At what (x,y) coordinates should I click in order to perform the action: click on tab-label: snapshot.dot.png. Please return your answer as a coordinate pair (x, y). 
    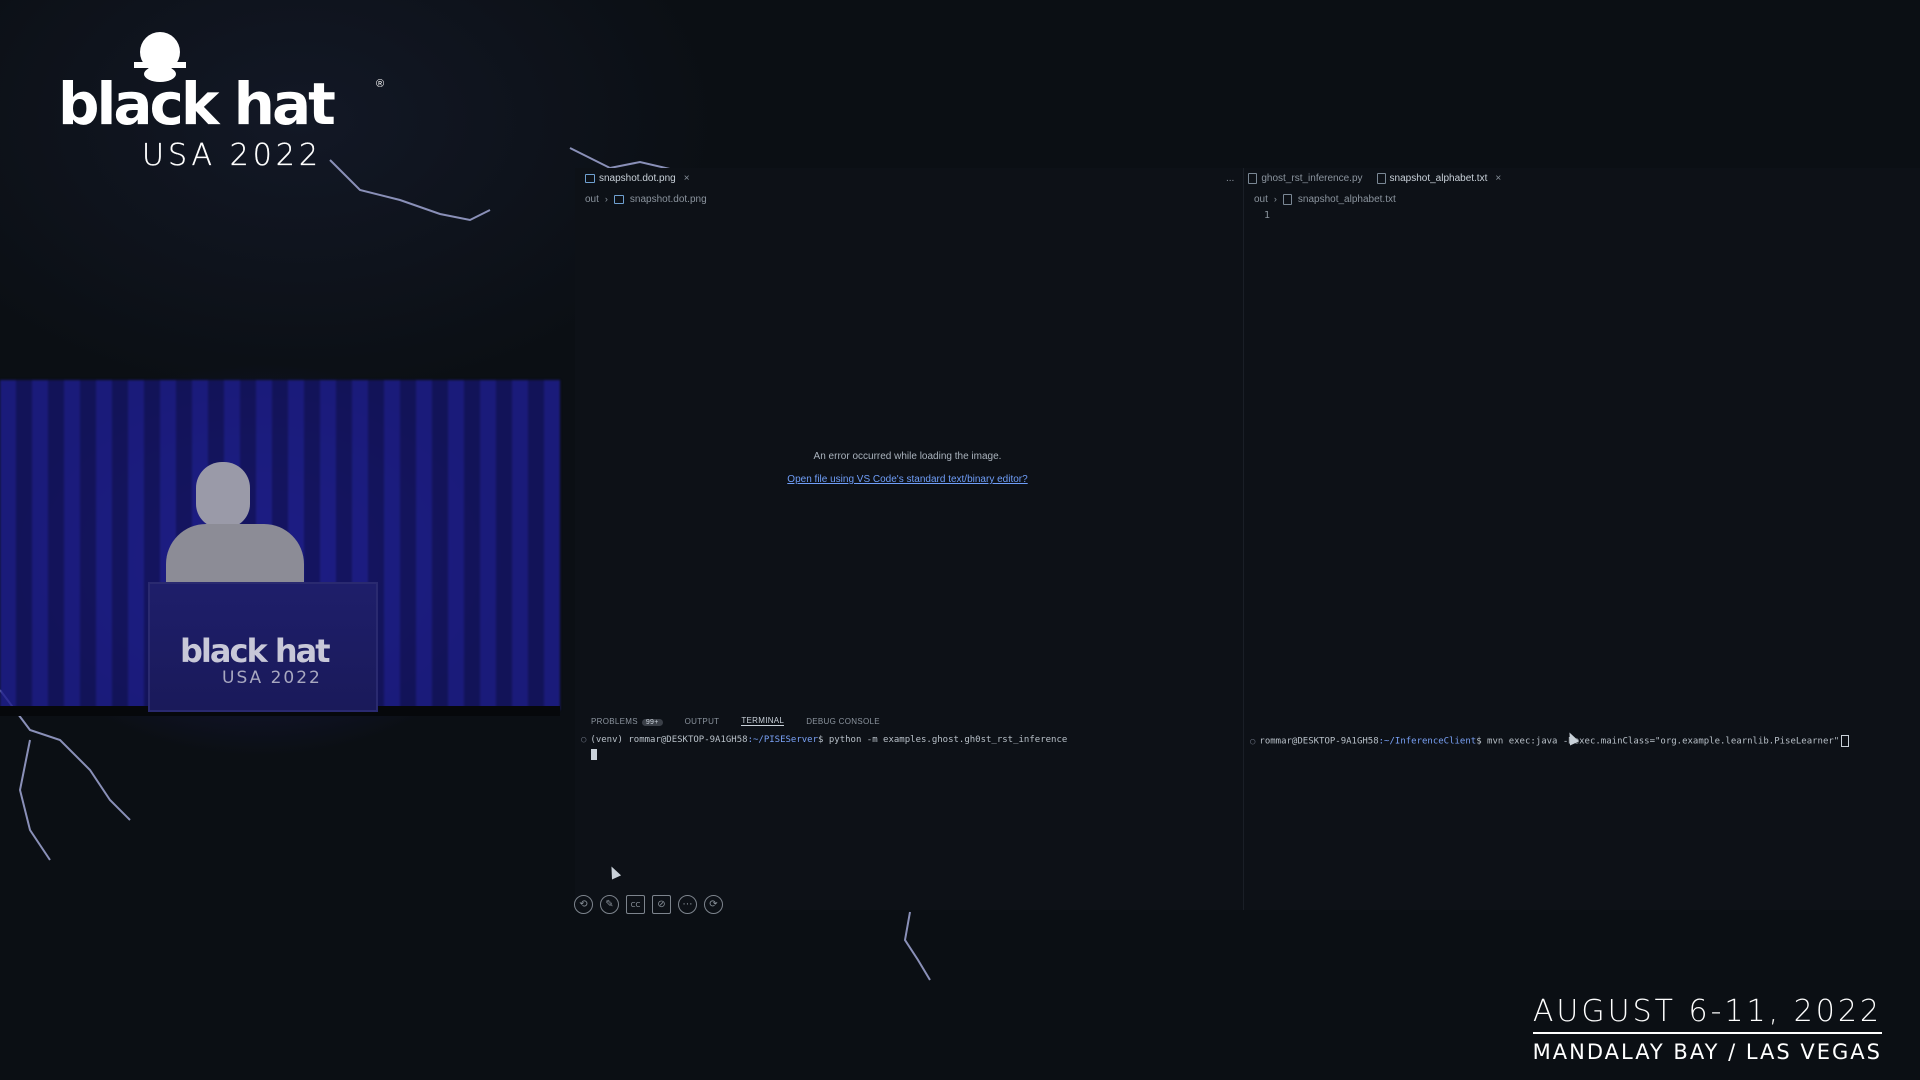
    Looking at the image, I should click on (637, 178).